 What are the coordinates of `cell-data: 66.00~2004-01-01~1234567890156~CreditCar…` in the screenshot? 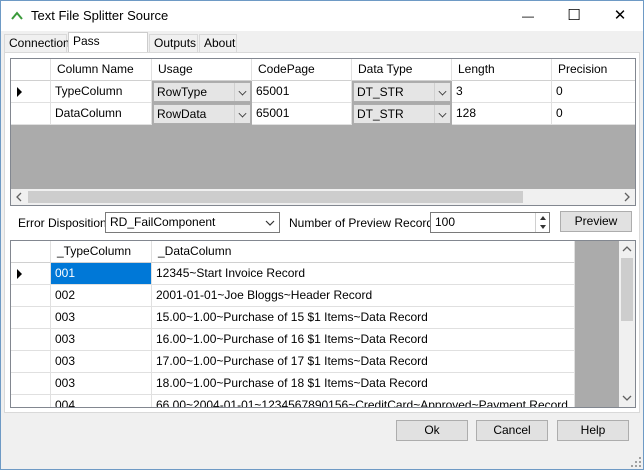 It's located at (363, 401).